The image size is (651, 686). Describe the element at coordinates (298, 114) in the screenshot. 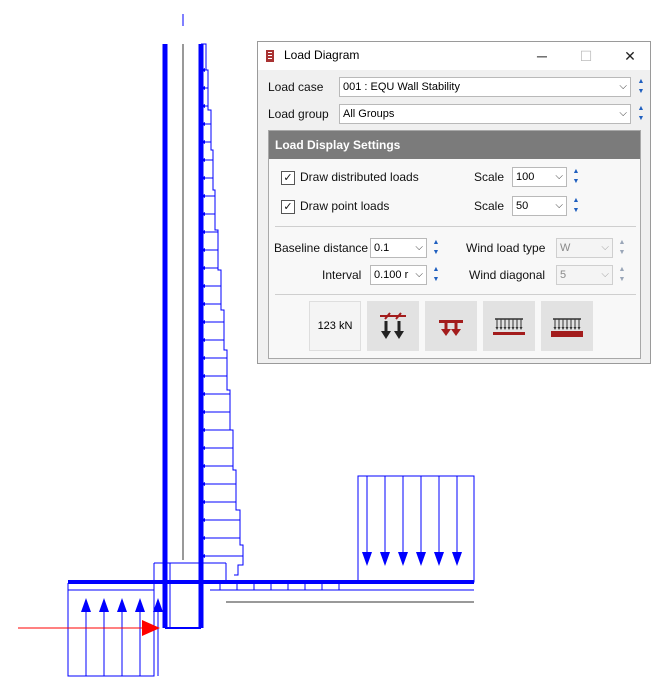

I see `load-group-label: Load group` at that location.